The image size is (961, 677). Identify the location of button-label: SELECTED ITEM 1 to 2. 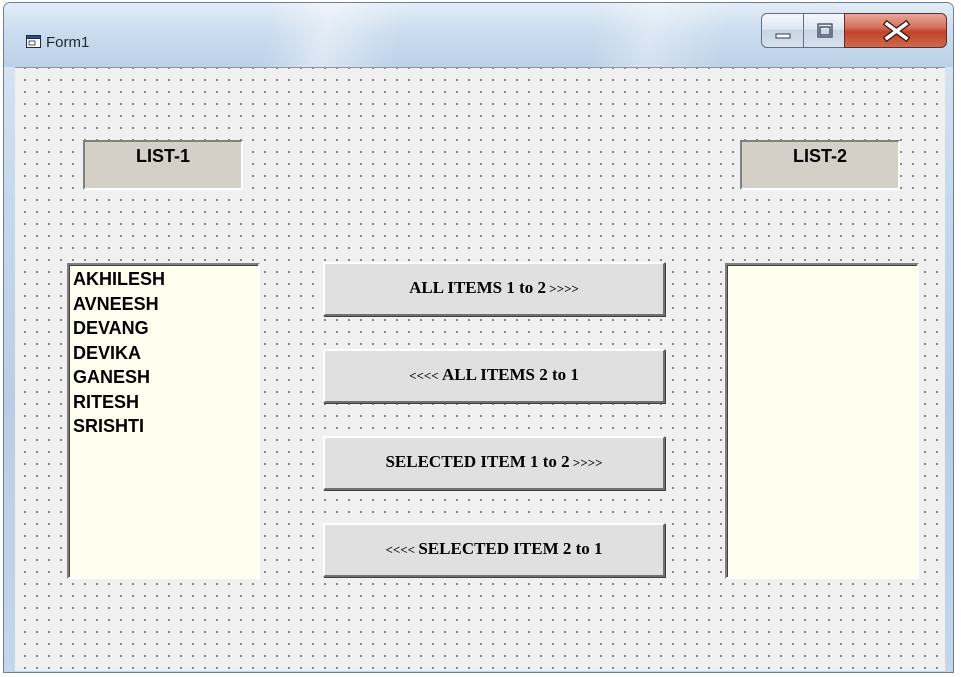
(477, 461).